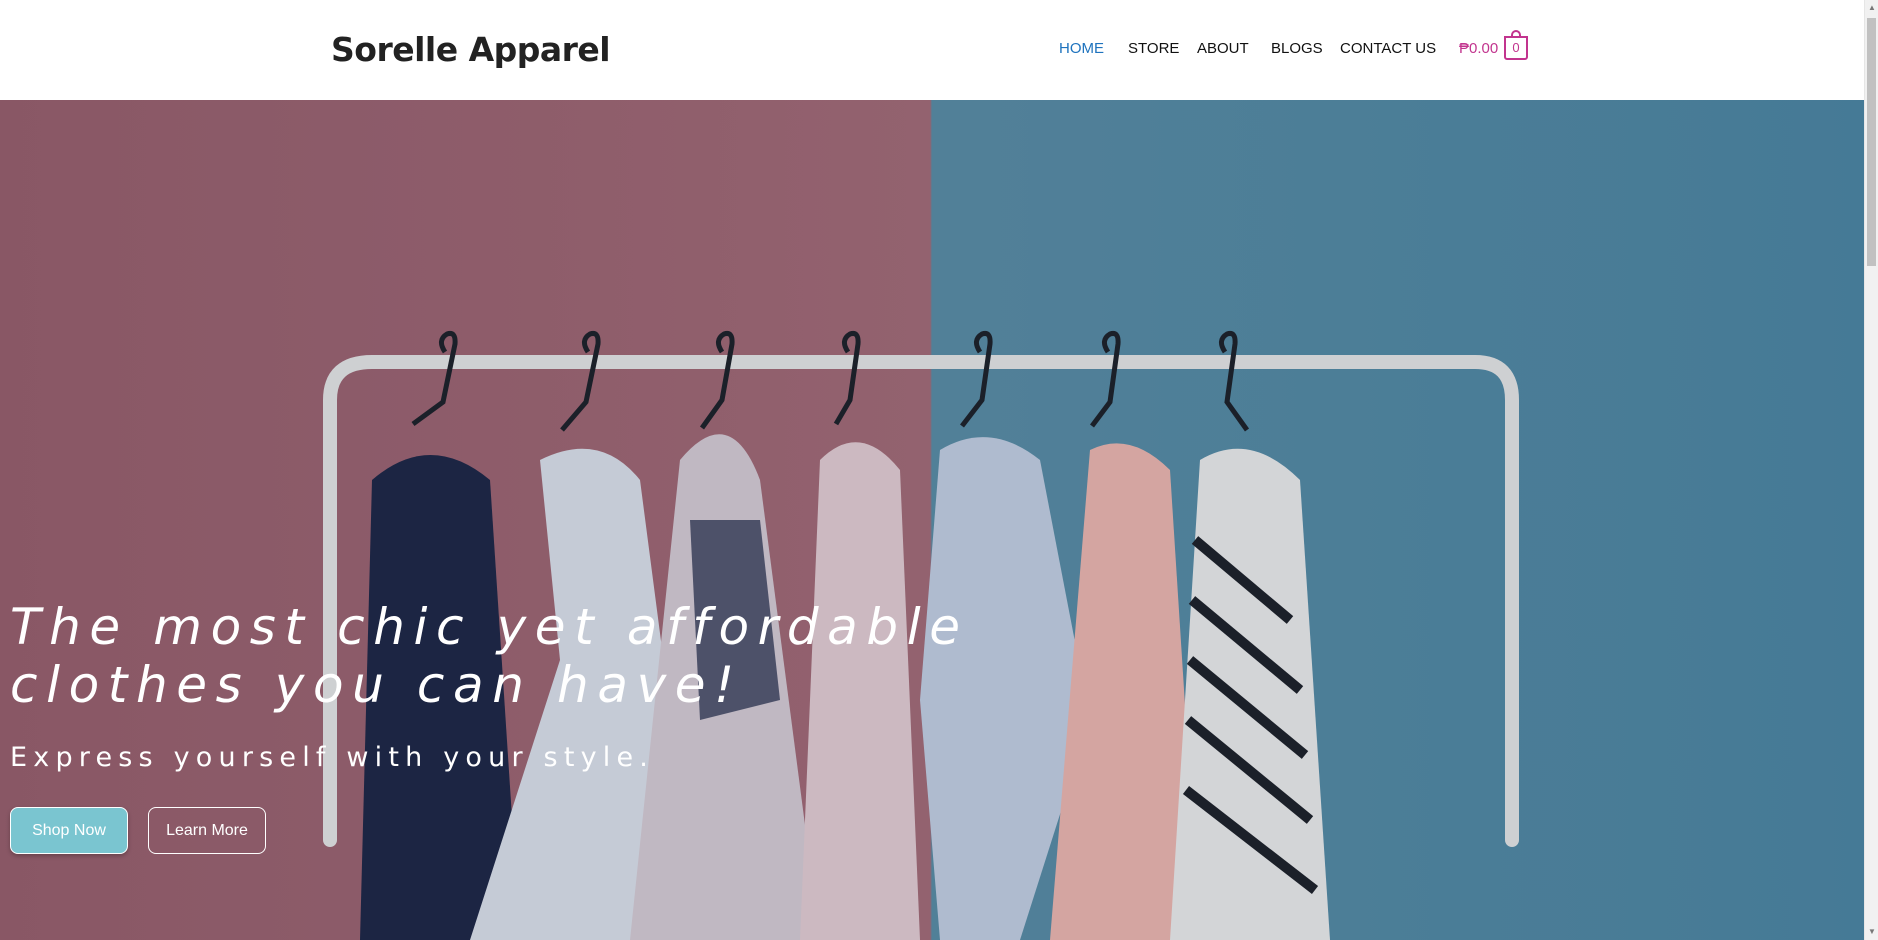 Image resolution: width=1878 pixels, height=940 pixels. What do you see at coordinates (1871, 142) in the screenshot?
I see `scrollbar-thumb` at bounding box center [1871, 142].